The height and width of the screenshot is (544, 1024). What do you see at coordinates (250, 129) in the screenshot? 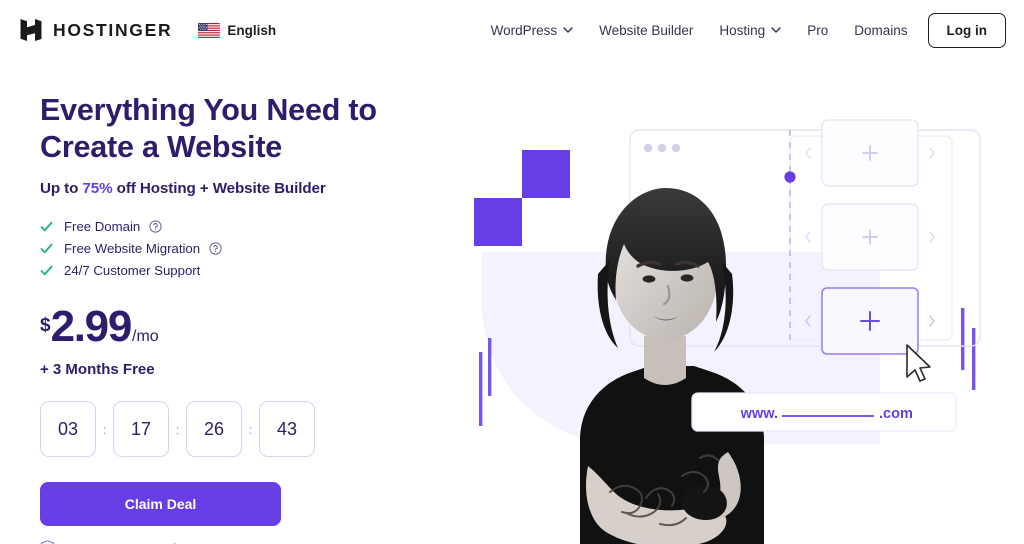
I see `page-title: Everything You Need to Create a Website` at bounding box center [250, 129].